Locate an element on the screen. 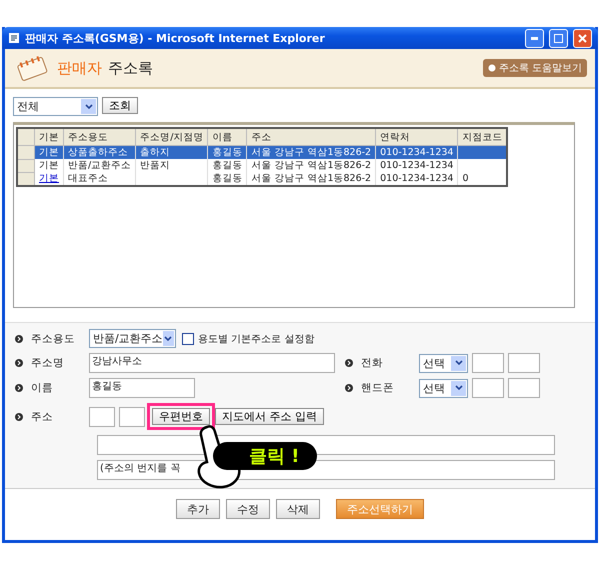  table-cell: 상품출하주소 is located at coordinates (100, 152).